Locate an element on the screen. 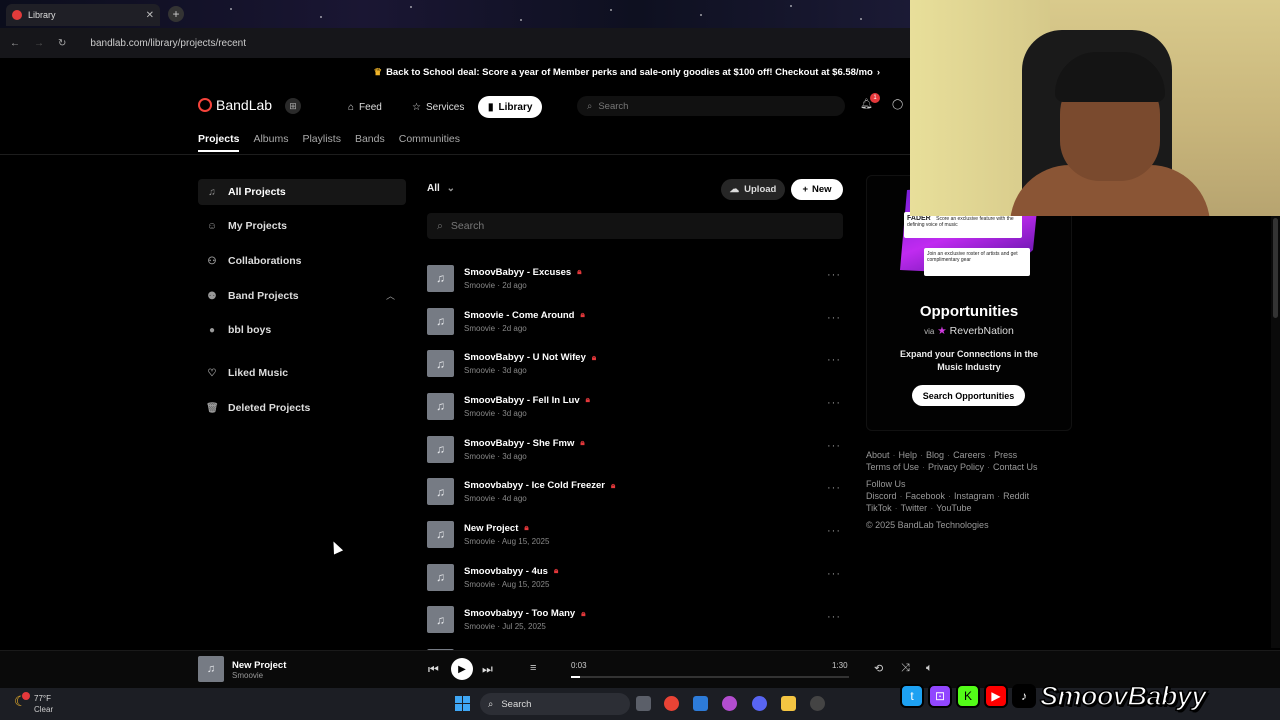 The image size is (1280, 720). tab-albums: Albums is located at coordinates (270, 142).